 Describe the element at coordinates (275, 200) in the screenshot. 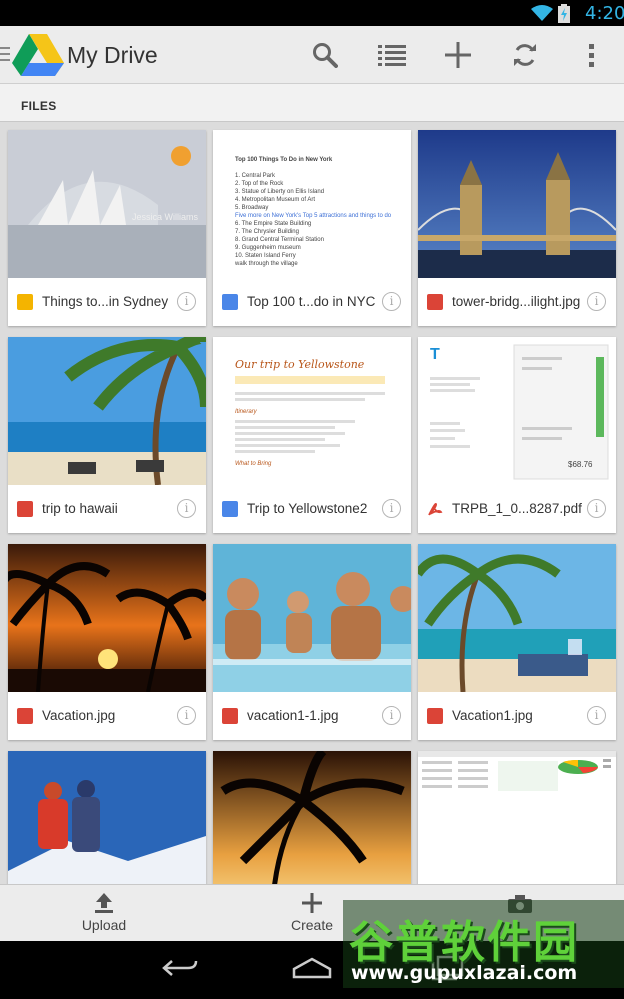

I see `preview-line: 4. Metropolitan Museum of Art` at that location.